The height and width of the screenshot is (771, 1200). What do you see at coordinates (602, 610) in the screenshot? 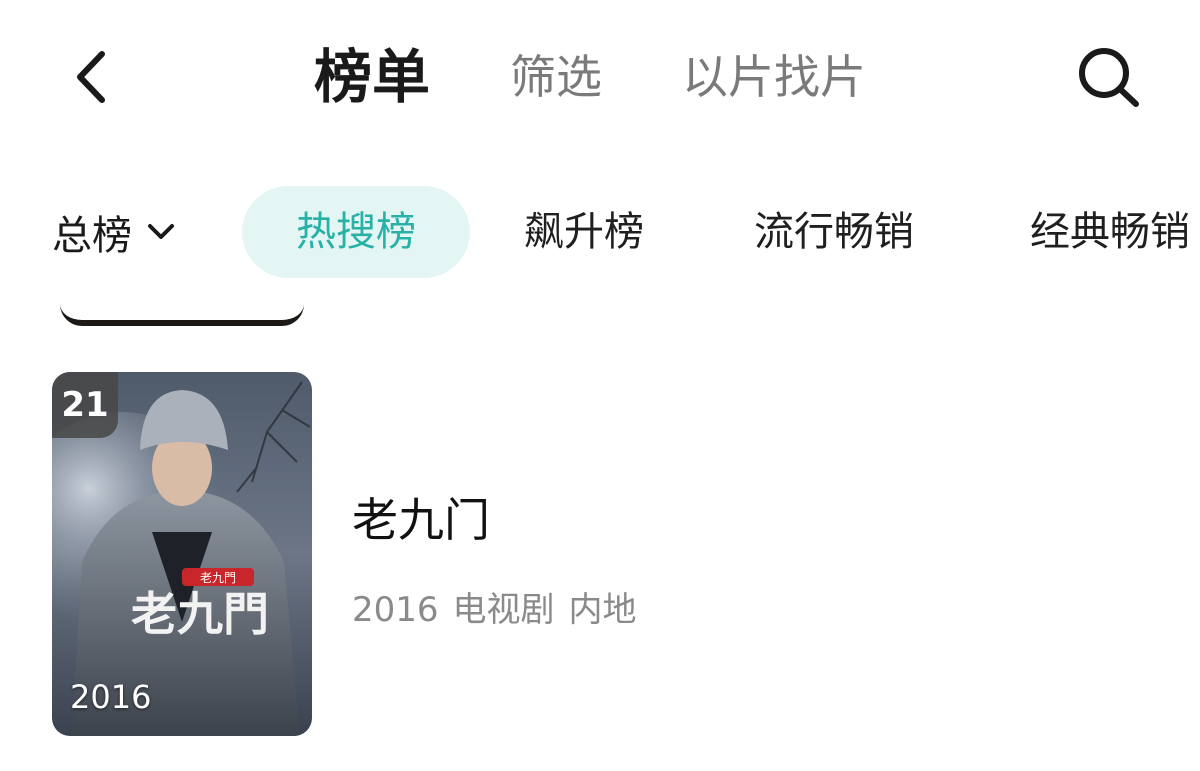
I see `item-region: 内地` at bounding box center [602, 610].